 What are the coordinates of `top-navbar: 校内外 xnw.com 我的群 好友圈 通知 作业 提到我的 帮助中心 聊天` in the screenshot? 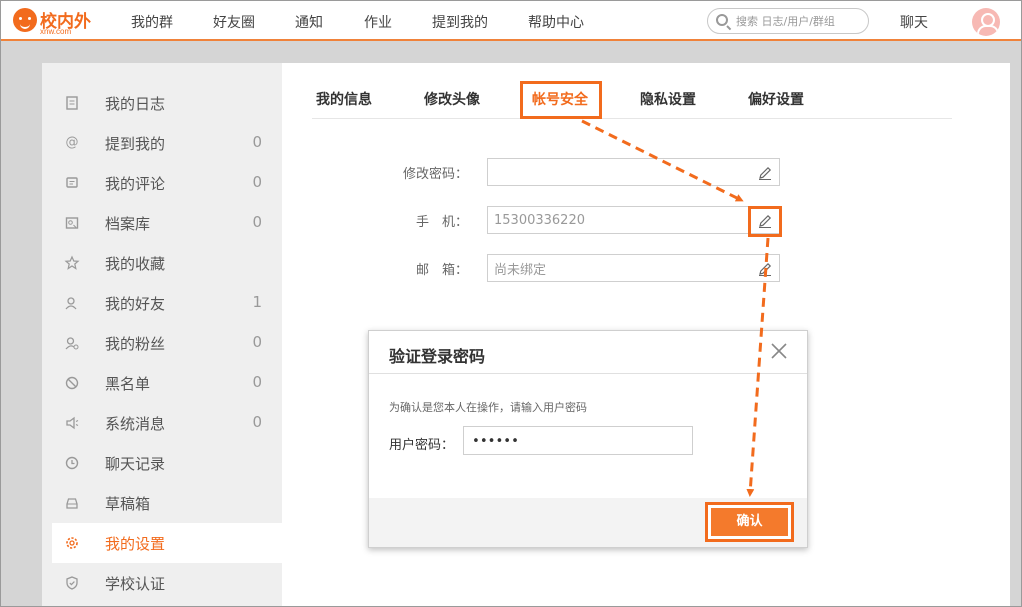 It's located at (511, 21).